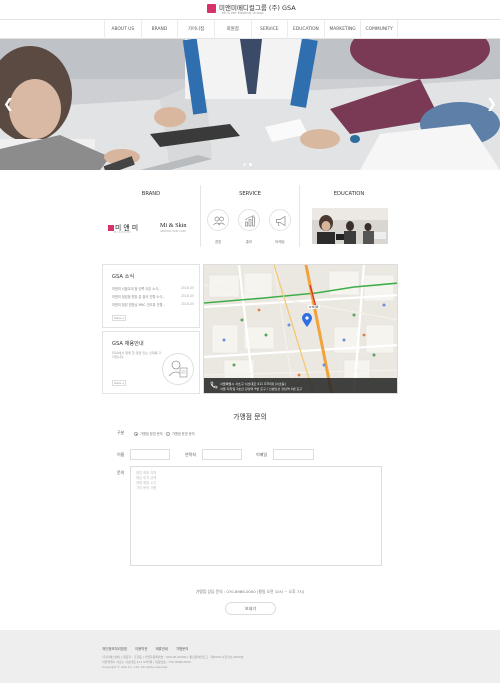  Describe the element at coordinates (150, 454) in the screenshot. I see `name-input` at that location.